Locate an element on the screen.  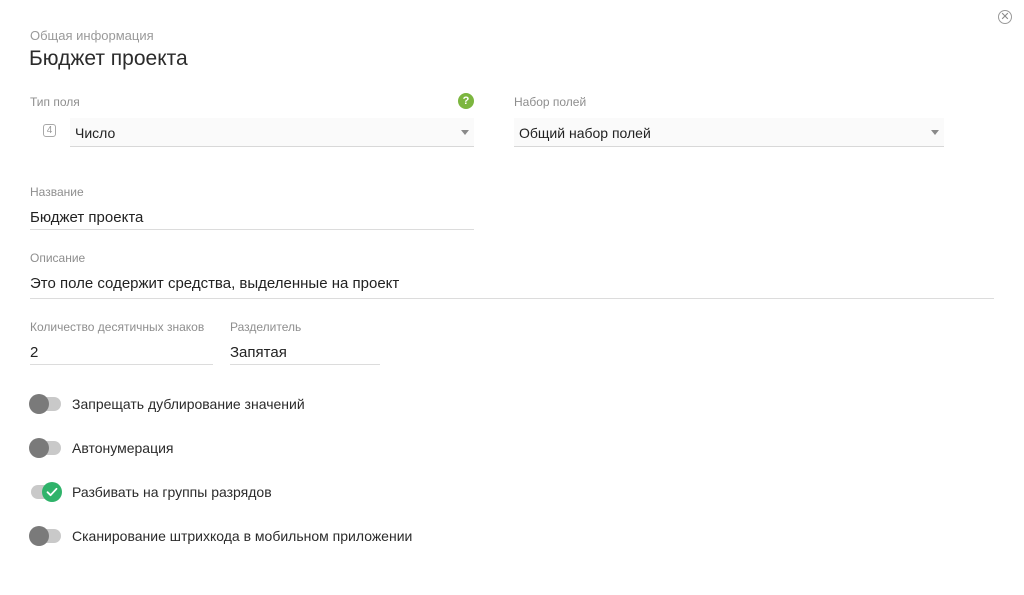
toggle-label-autonumbering: Автонумерация is located at coordinates (123, 448).